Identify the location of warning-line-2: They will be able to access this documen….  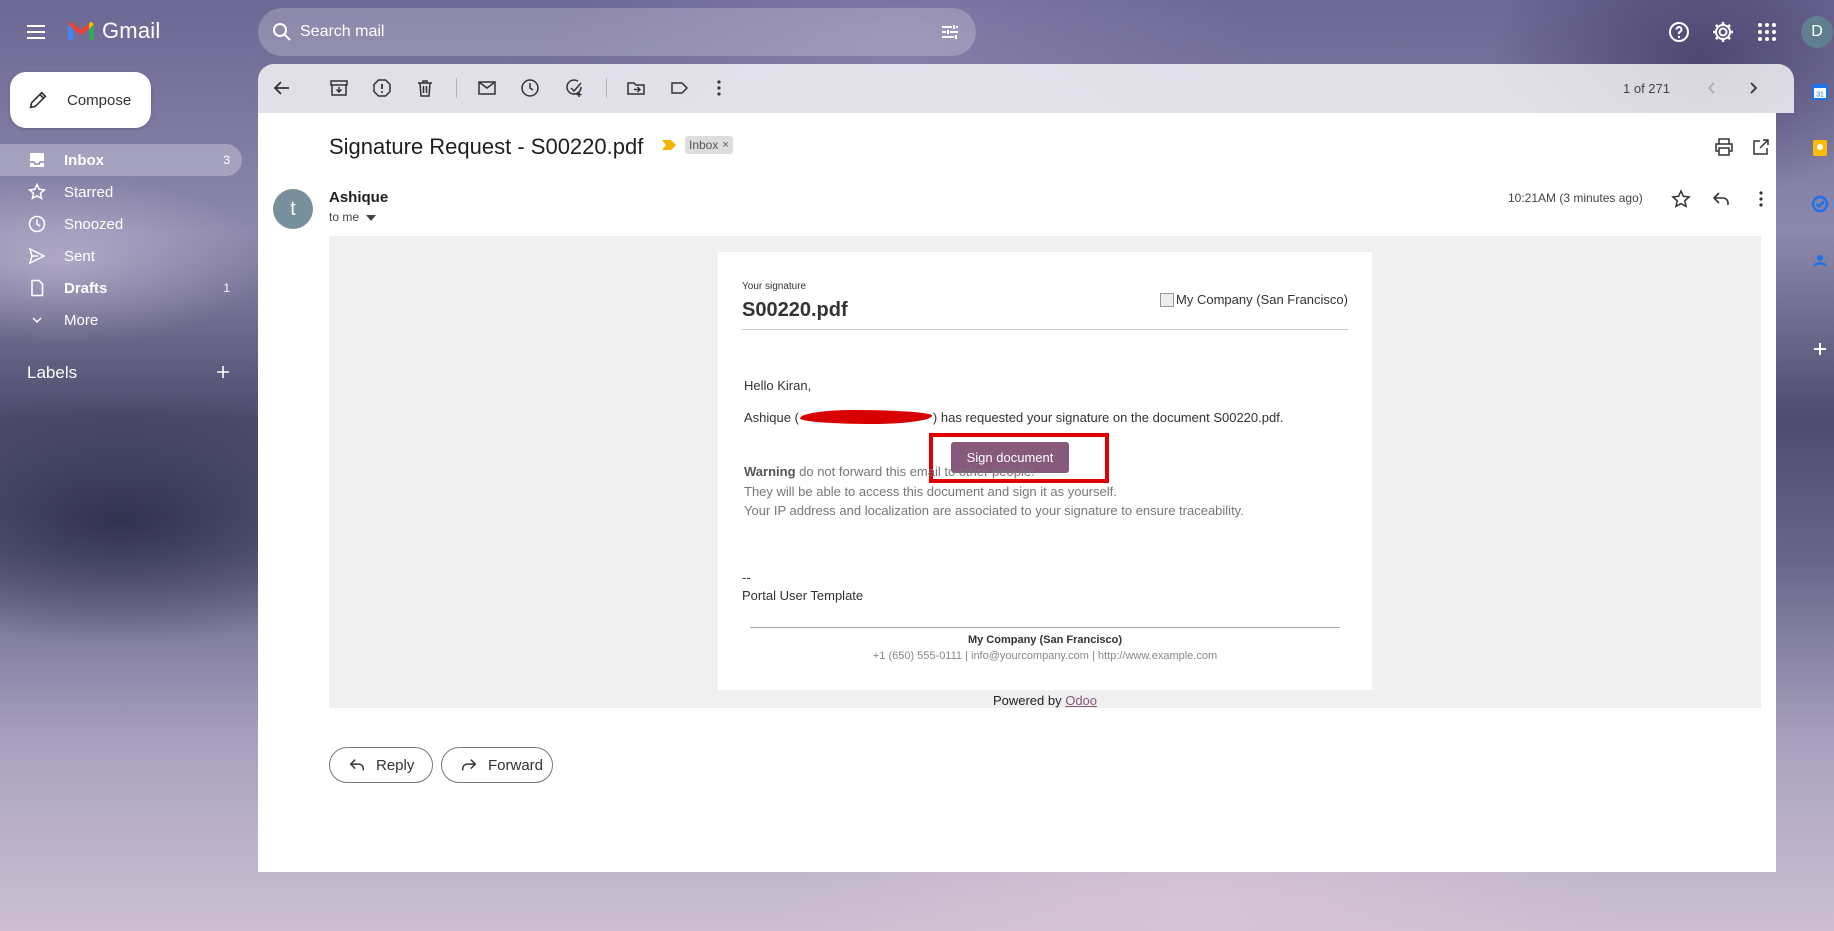
(930, 491).